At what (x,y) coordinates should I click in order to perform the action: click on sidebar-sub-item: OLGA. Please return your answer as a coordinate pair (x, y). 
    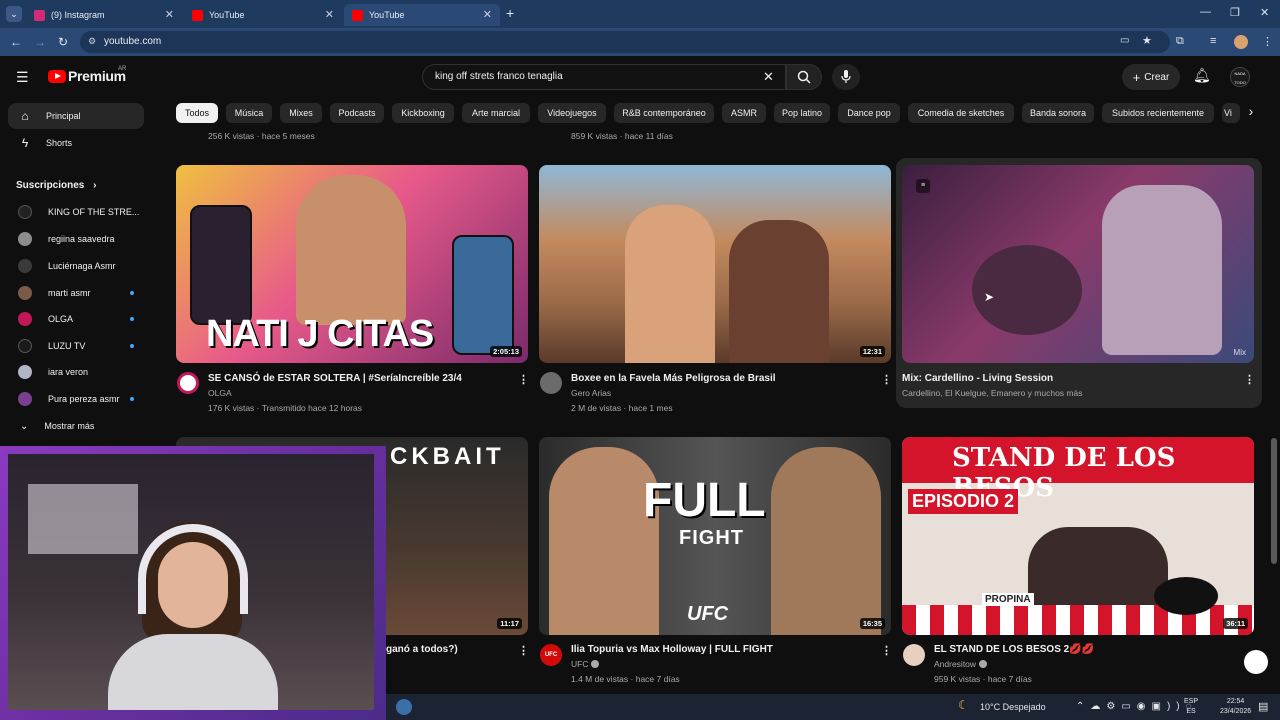
    Looking at the image, I should click on (76, 319).